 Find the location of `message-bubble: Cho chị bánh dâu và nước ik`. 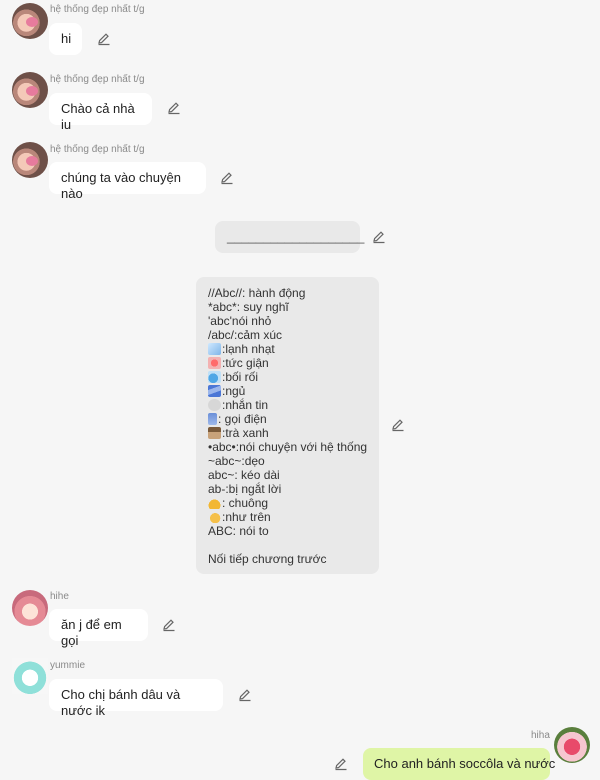

message-bubble: Cho chị bánh dâu và nước ik is located at coordinates (136, 698).